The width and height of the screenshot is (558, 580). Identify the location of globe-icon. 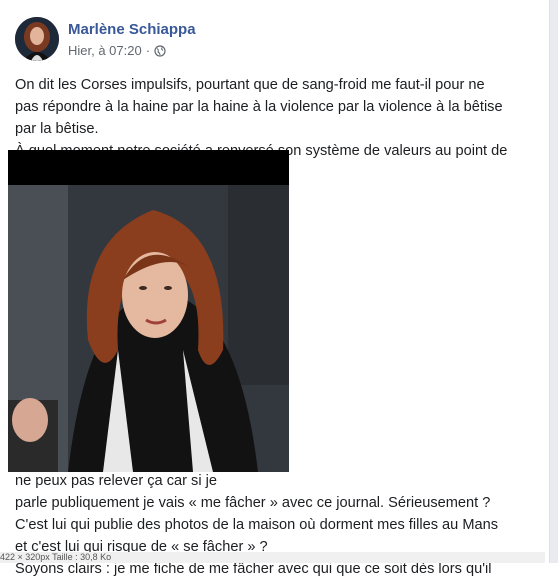
(160, 50).